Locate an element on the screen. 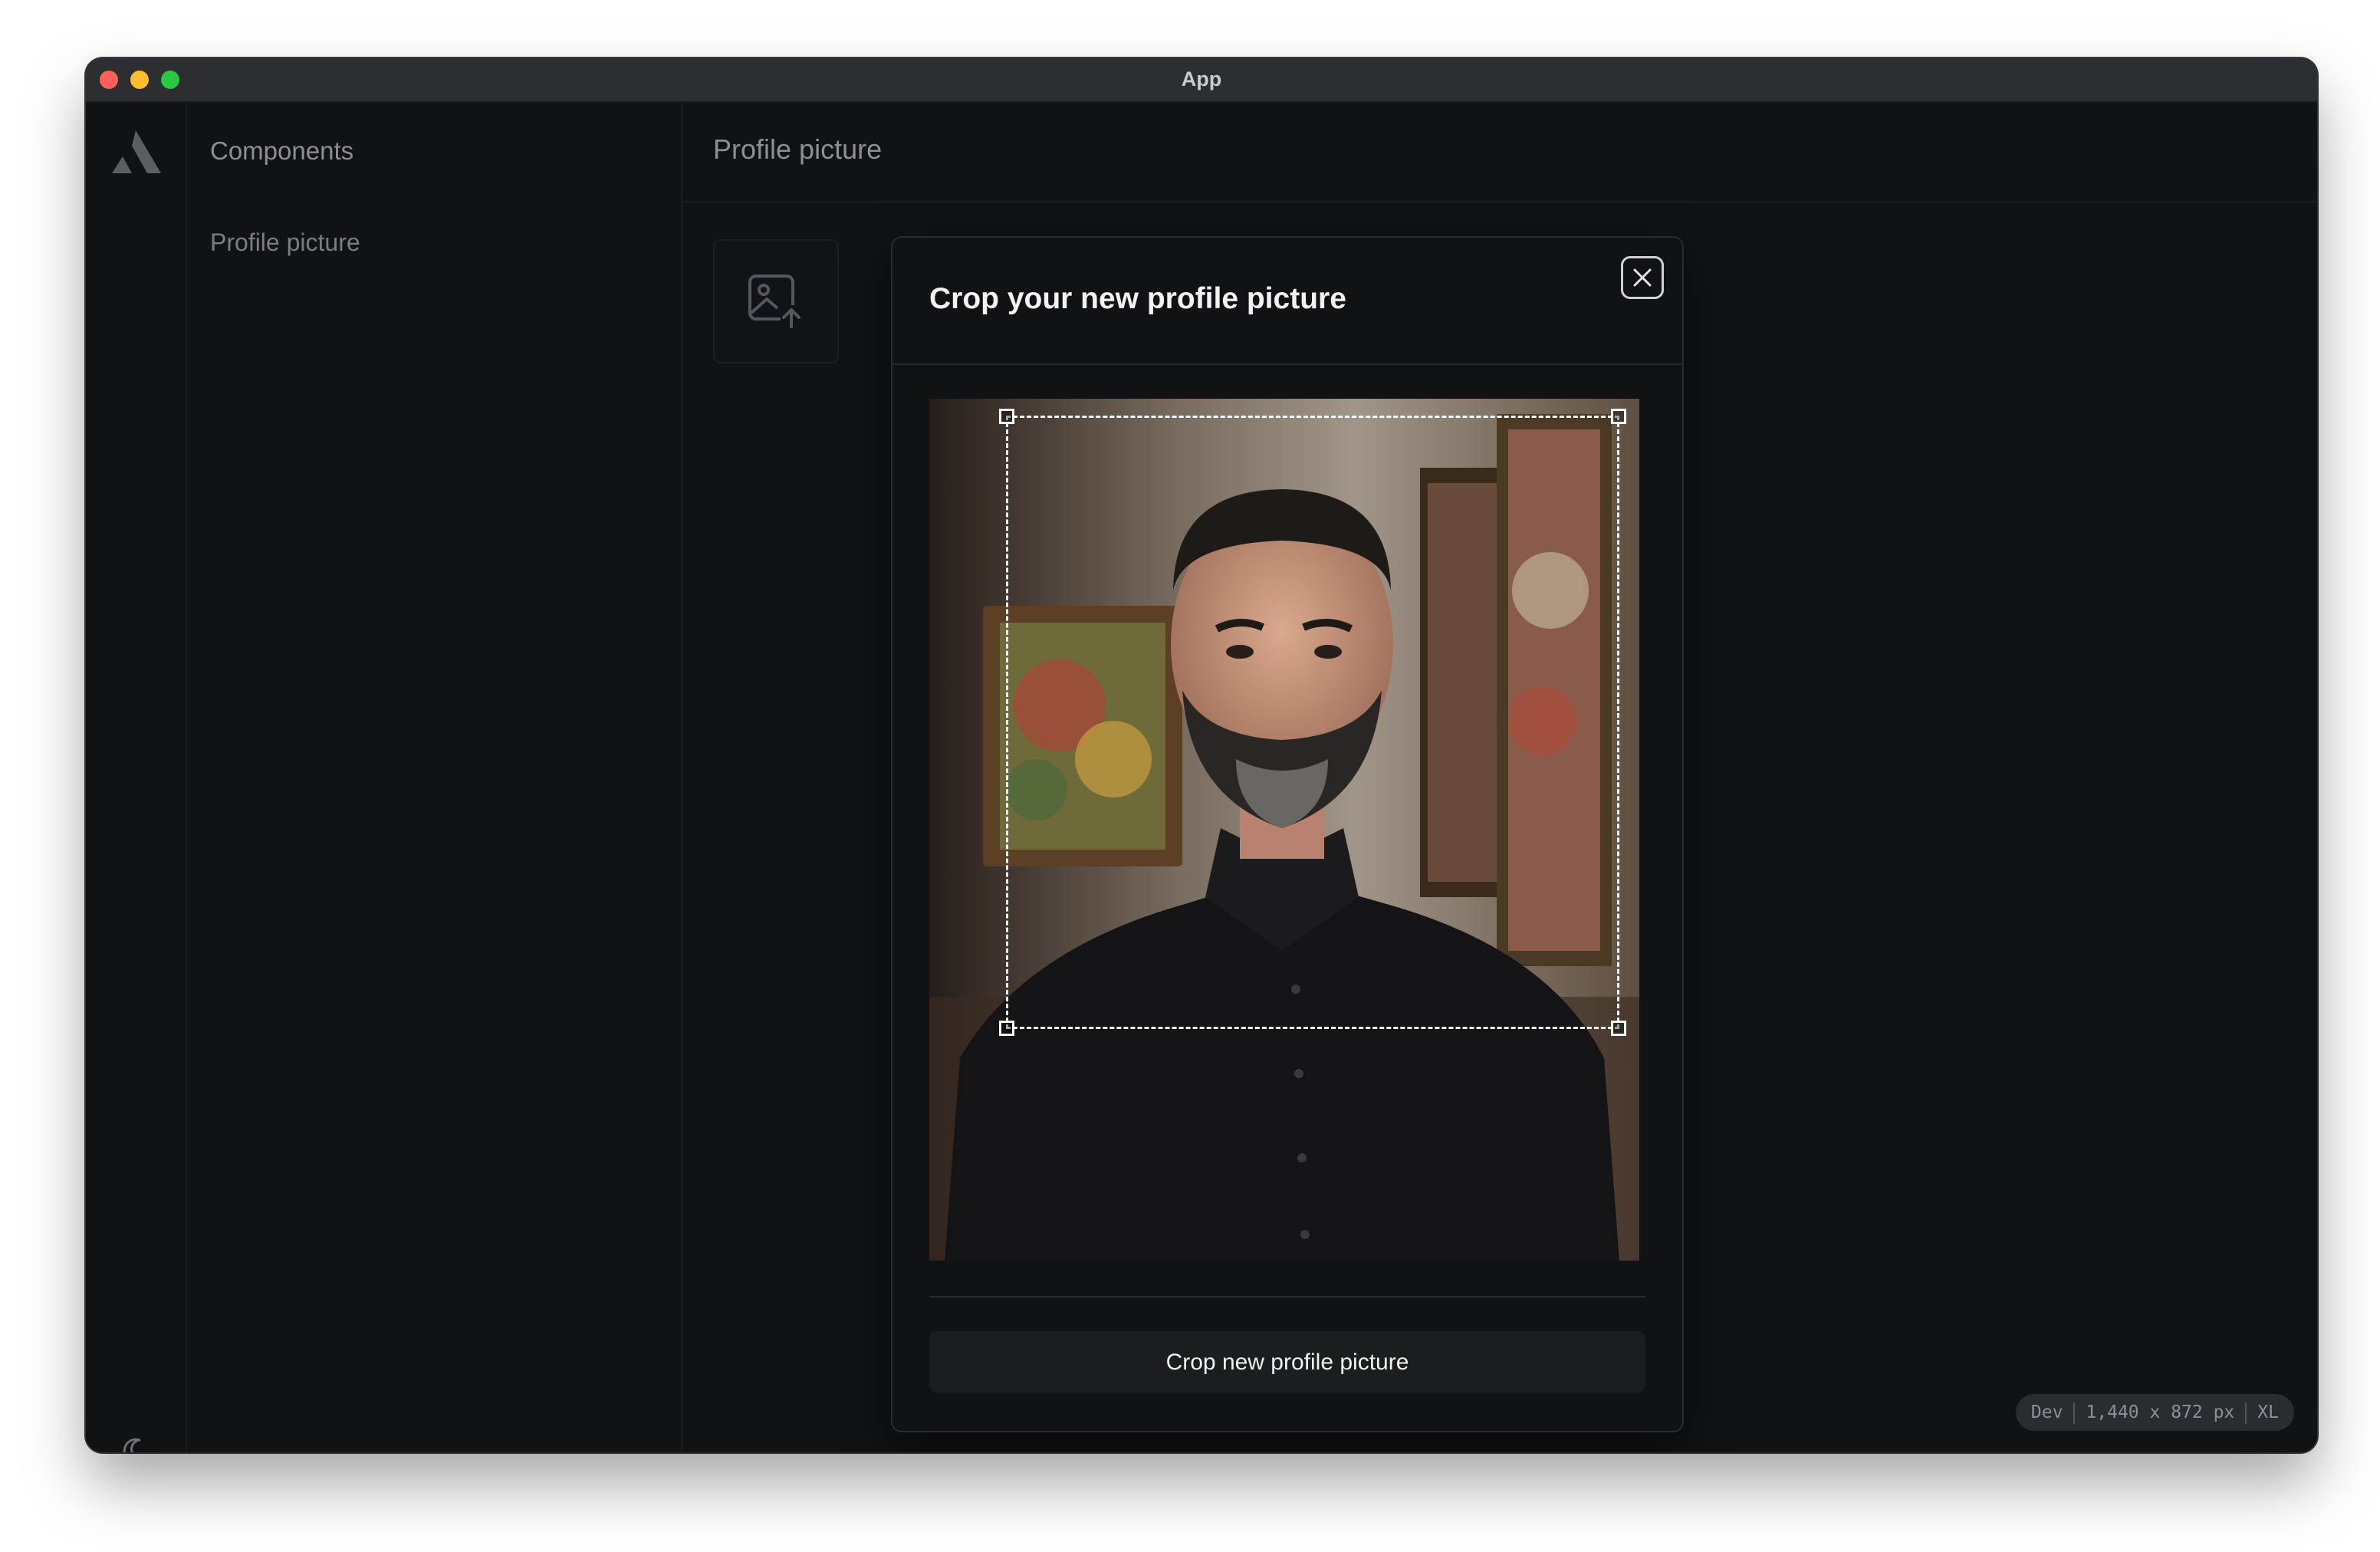 The image size is (2380, 1552). sidebar-heading: Components is located at coordinates (282, 150).